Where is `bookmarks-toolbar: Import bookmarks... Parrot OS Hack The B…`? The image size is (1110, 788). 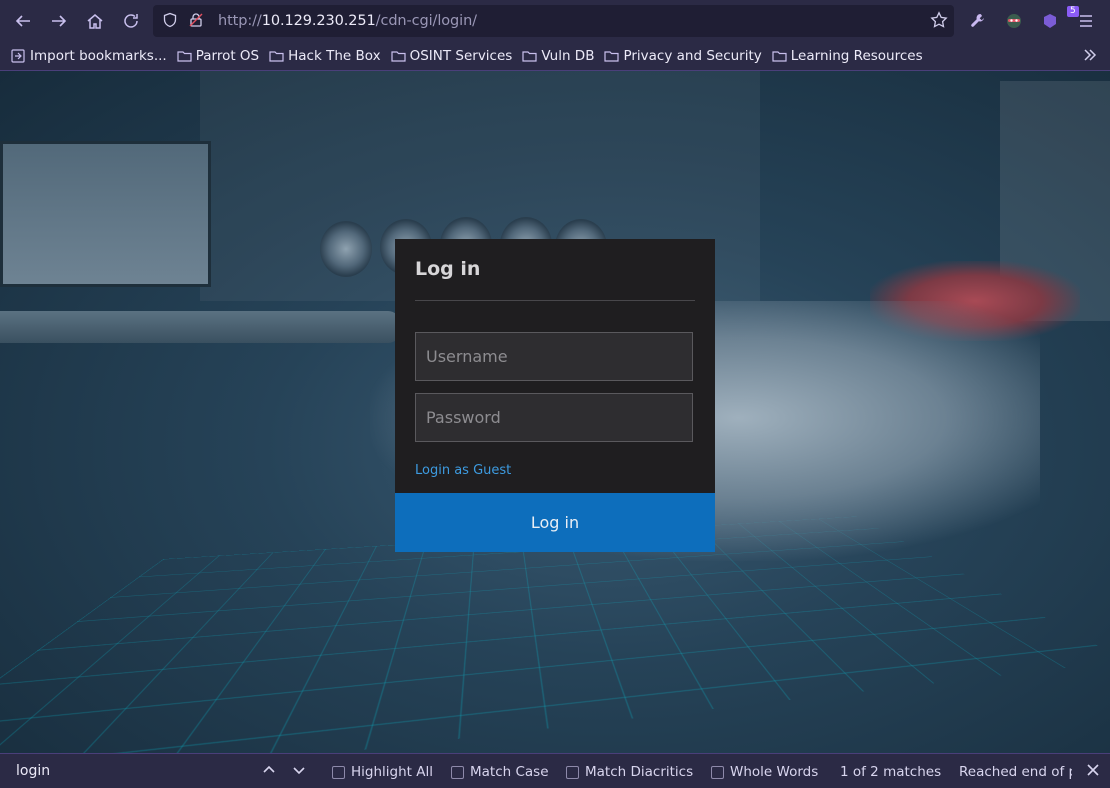
bookmarks-toolbar: Import bookmarks... Parrot OS Hack The B… is located at coordinates (555, 56).